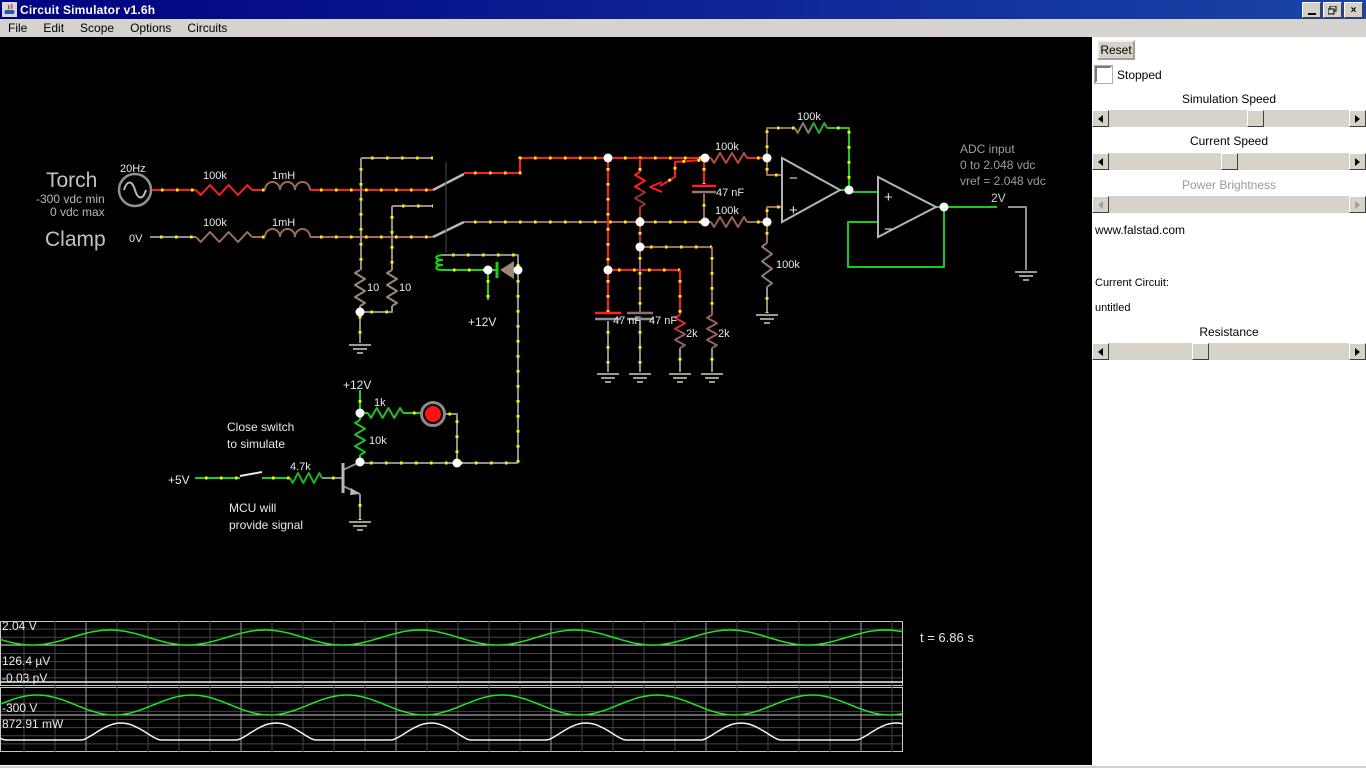  What do you see at coordinates (355, 491) in the screenshot?
I see `transistor-emitter-arrow` at bounding box center [355, 491].